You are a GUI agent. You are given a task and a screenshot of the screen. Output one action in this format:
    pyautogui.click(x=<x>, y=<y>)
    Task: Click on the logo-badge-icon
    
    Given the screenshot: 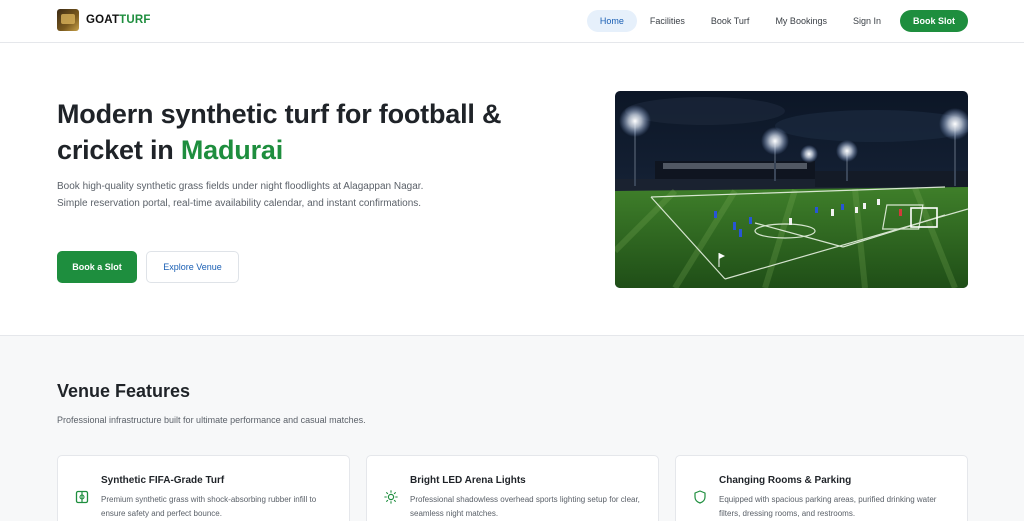 What is the action you would take?
    pyautogui.click(x=68, y=20)
    